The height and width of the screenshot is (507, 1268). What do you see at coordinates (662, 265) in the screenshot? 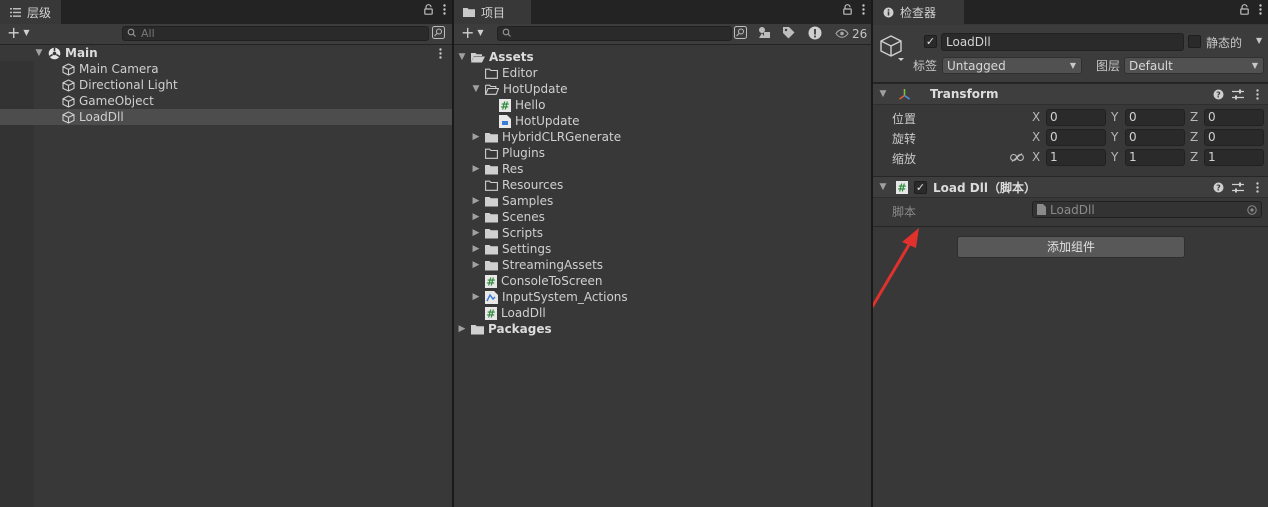
I see `project-folder: ▶ StreamingAssets` at bounding box center [662, 265].